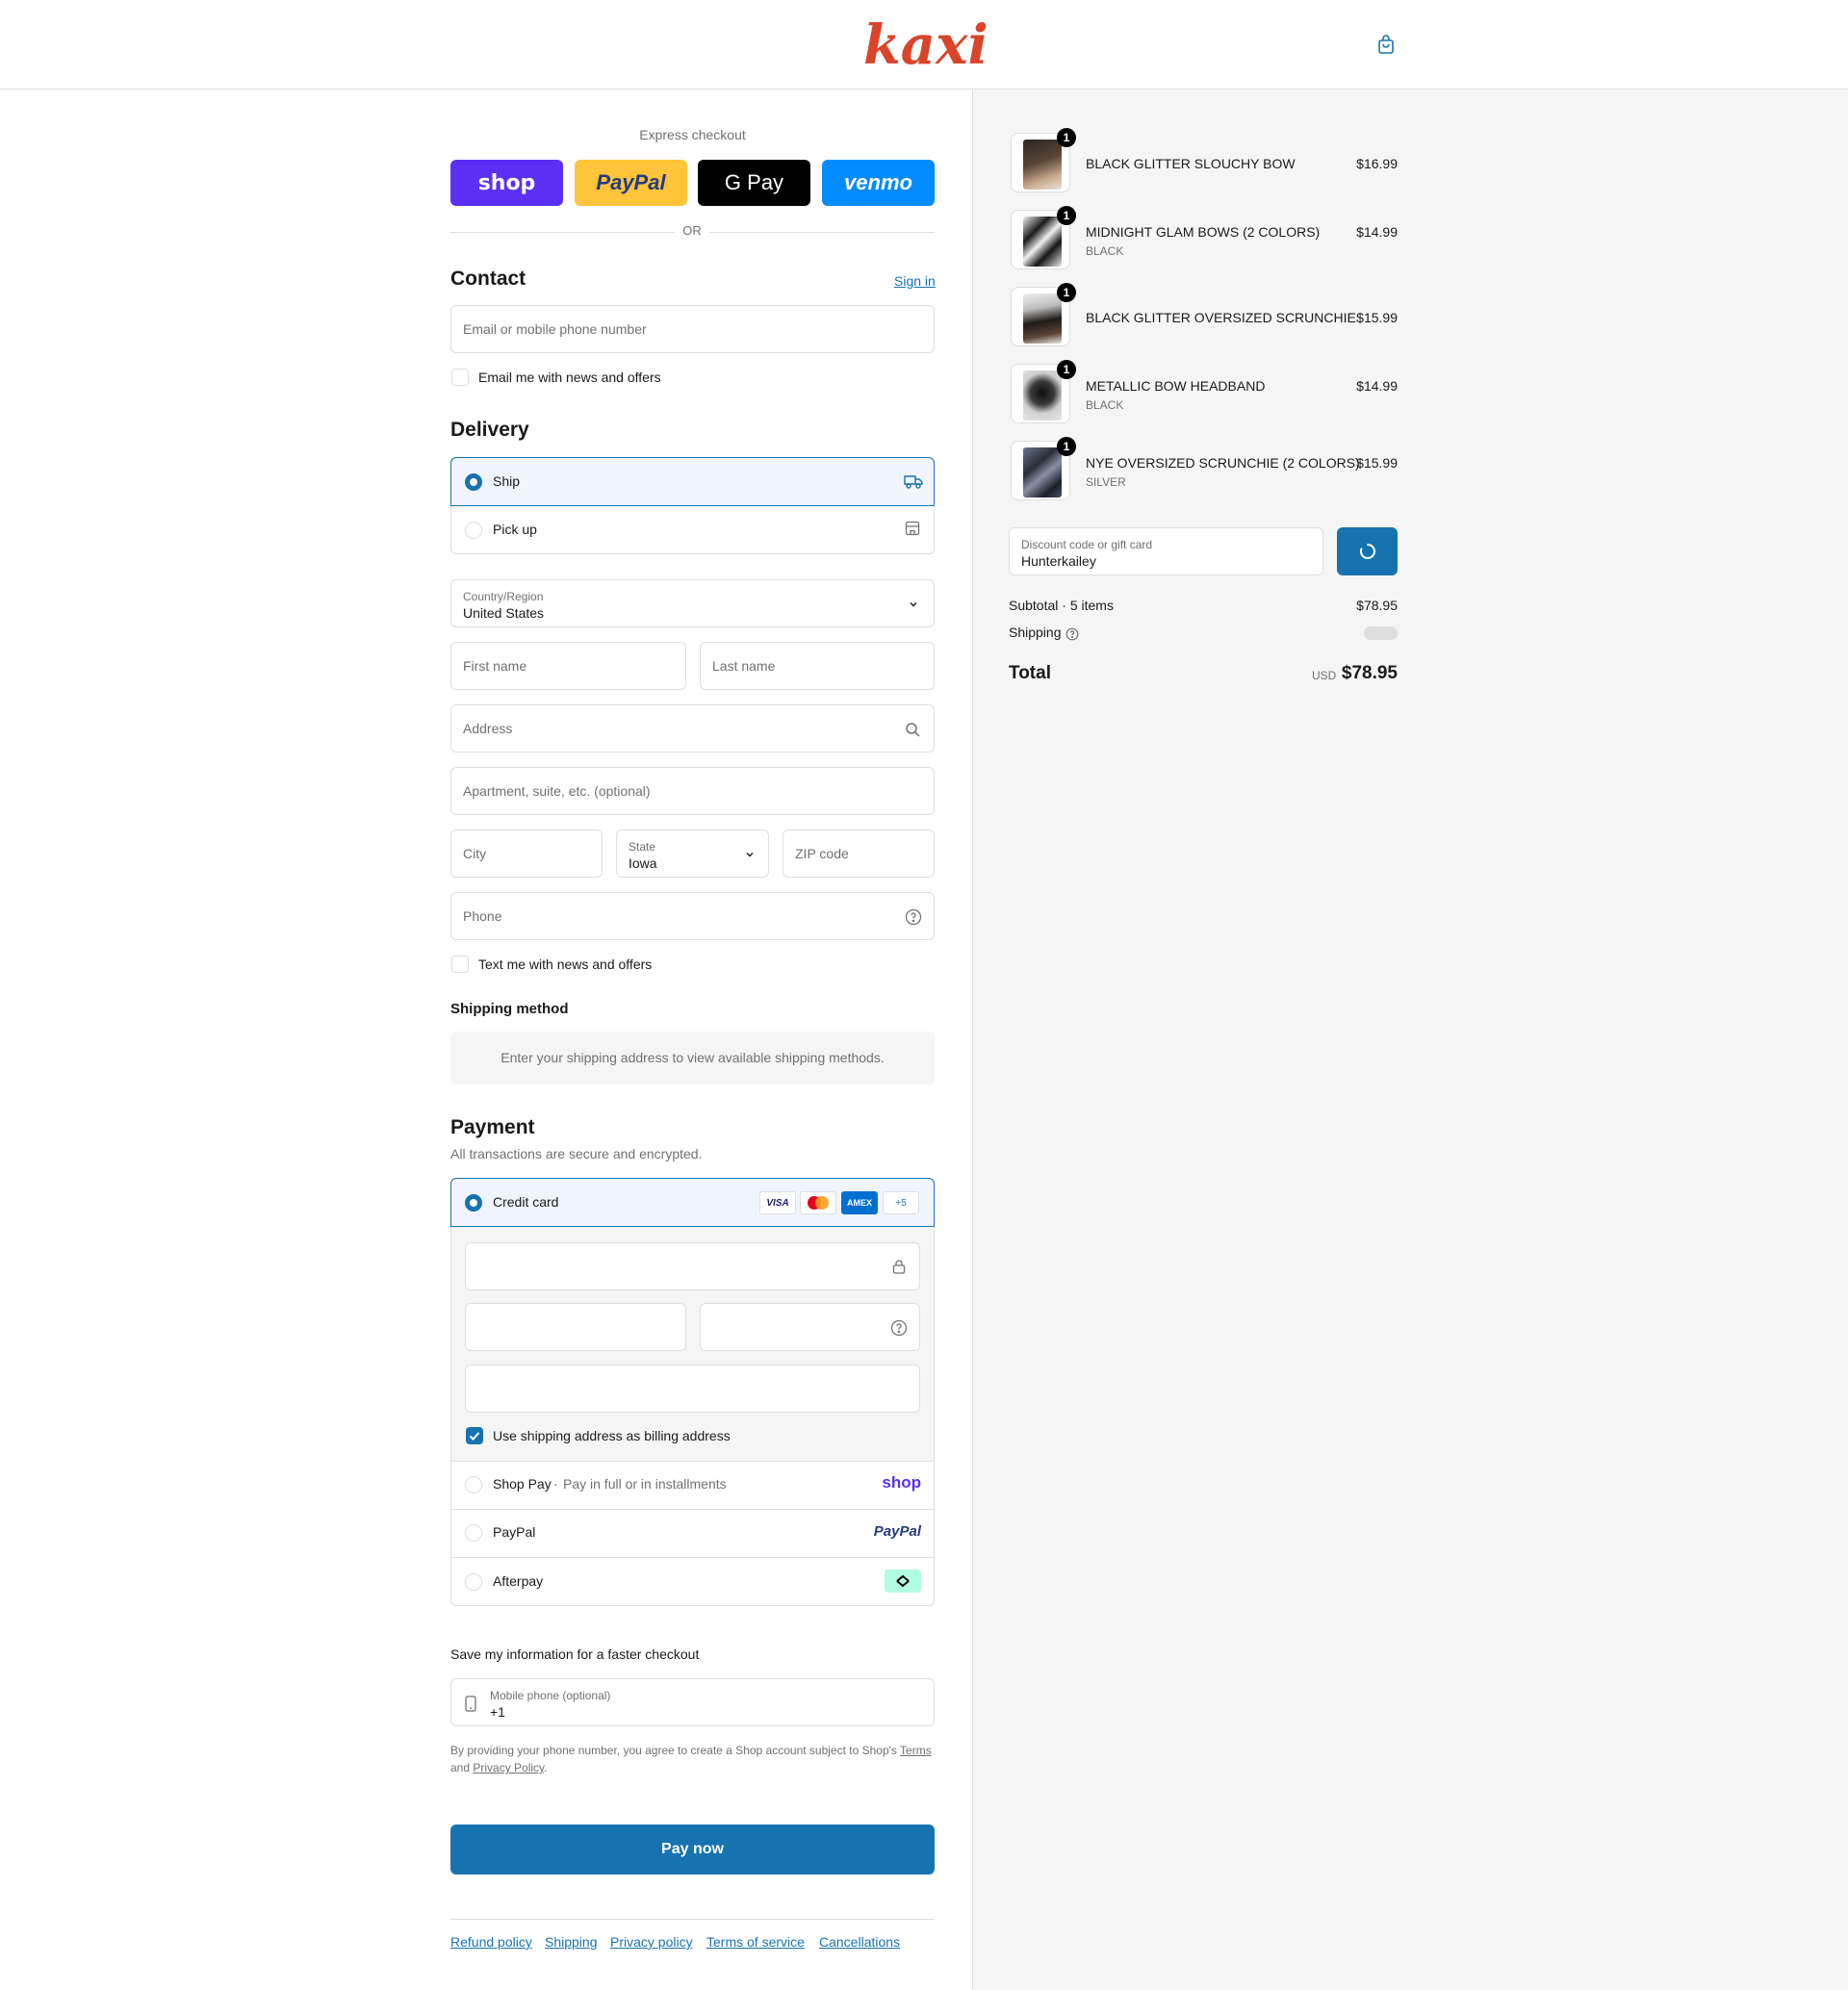 The height and width of the screenshot is (1990, 1848). Describe the element at coordinates (651, 1942) in the screenshot. I see `privacy-policy-footer-link: Privacy policy` at that location.